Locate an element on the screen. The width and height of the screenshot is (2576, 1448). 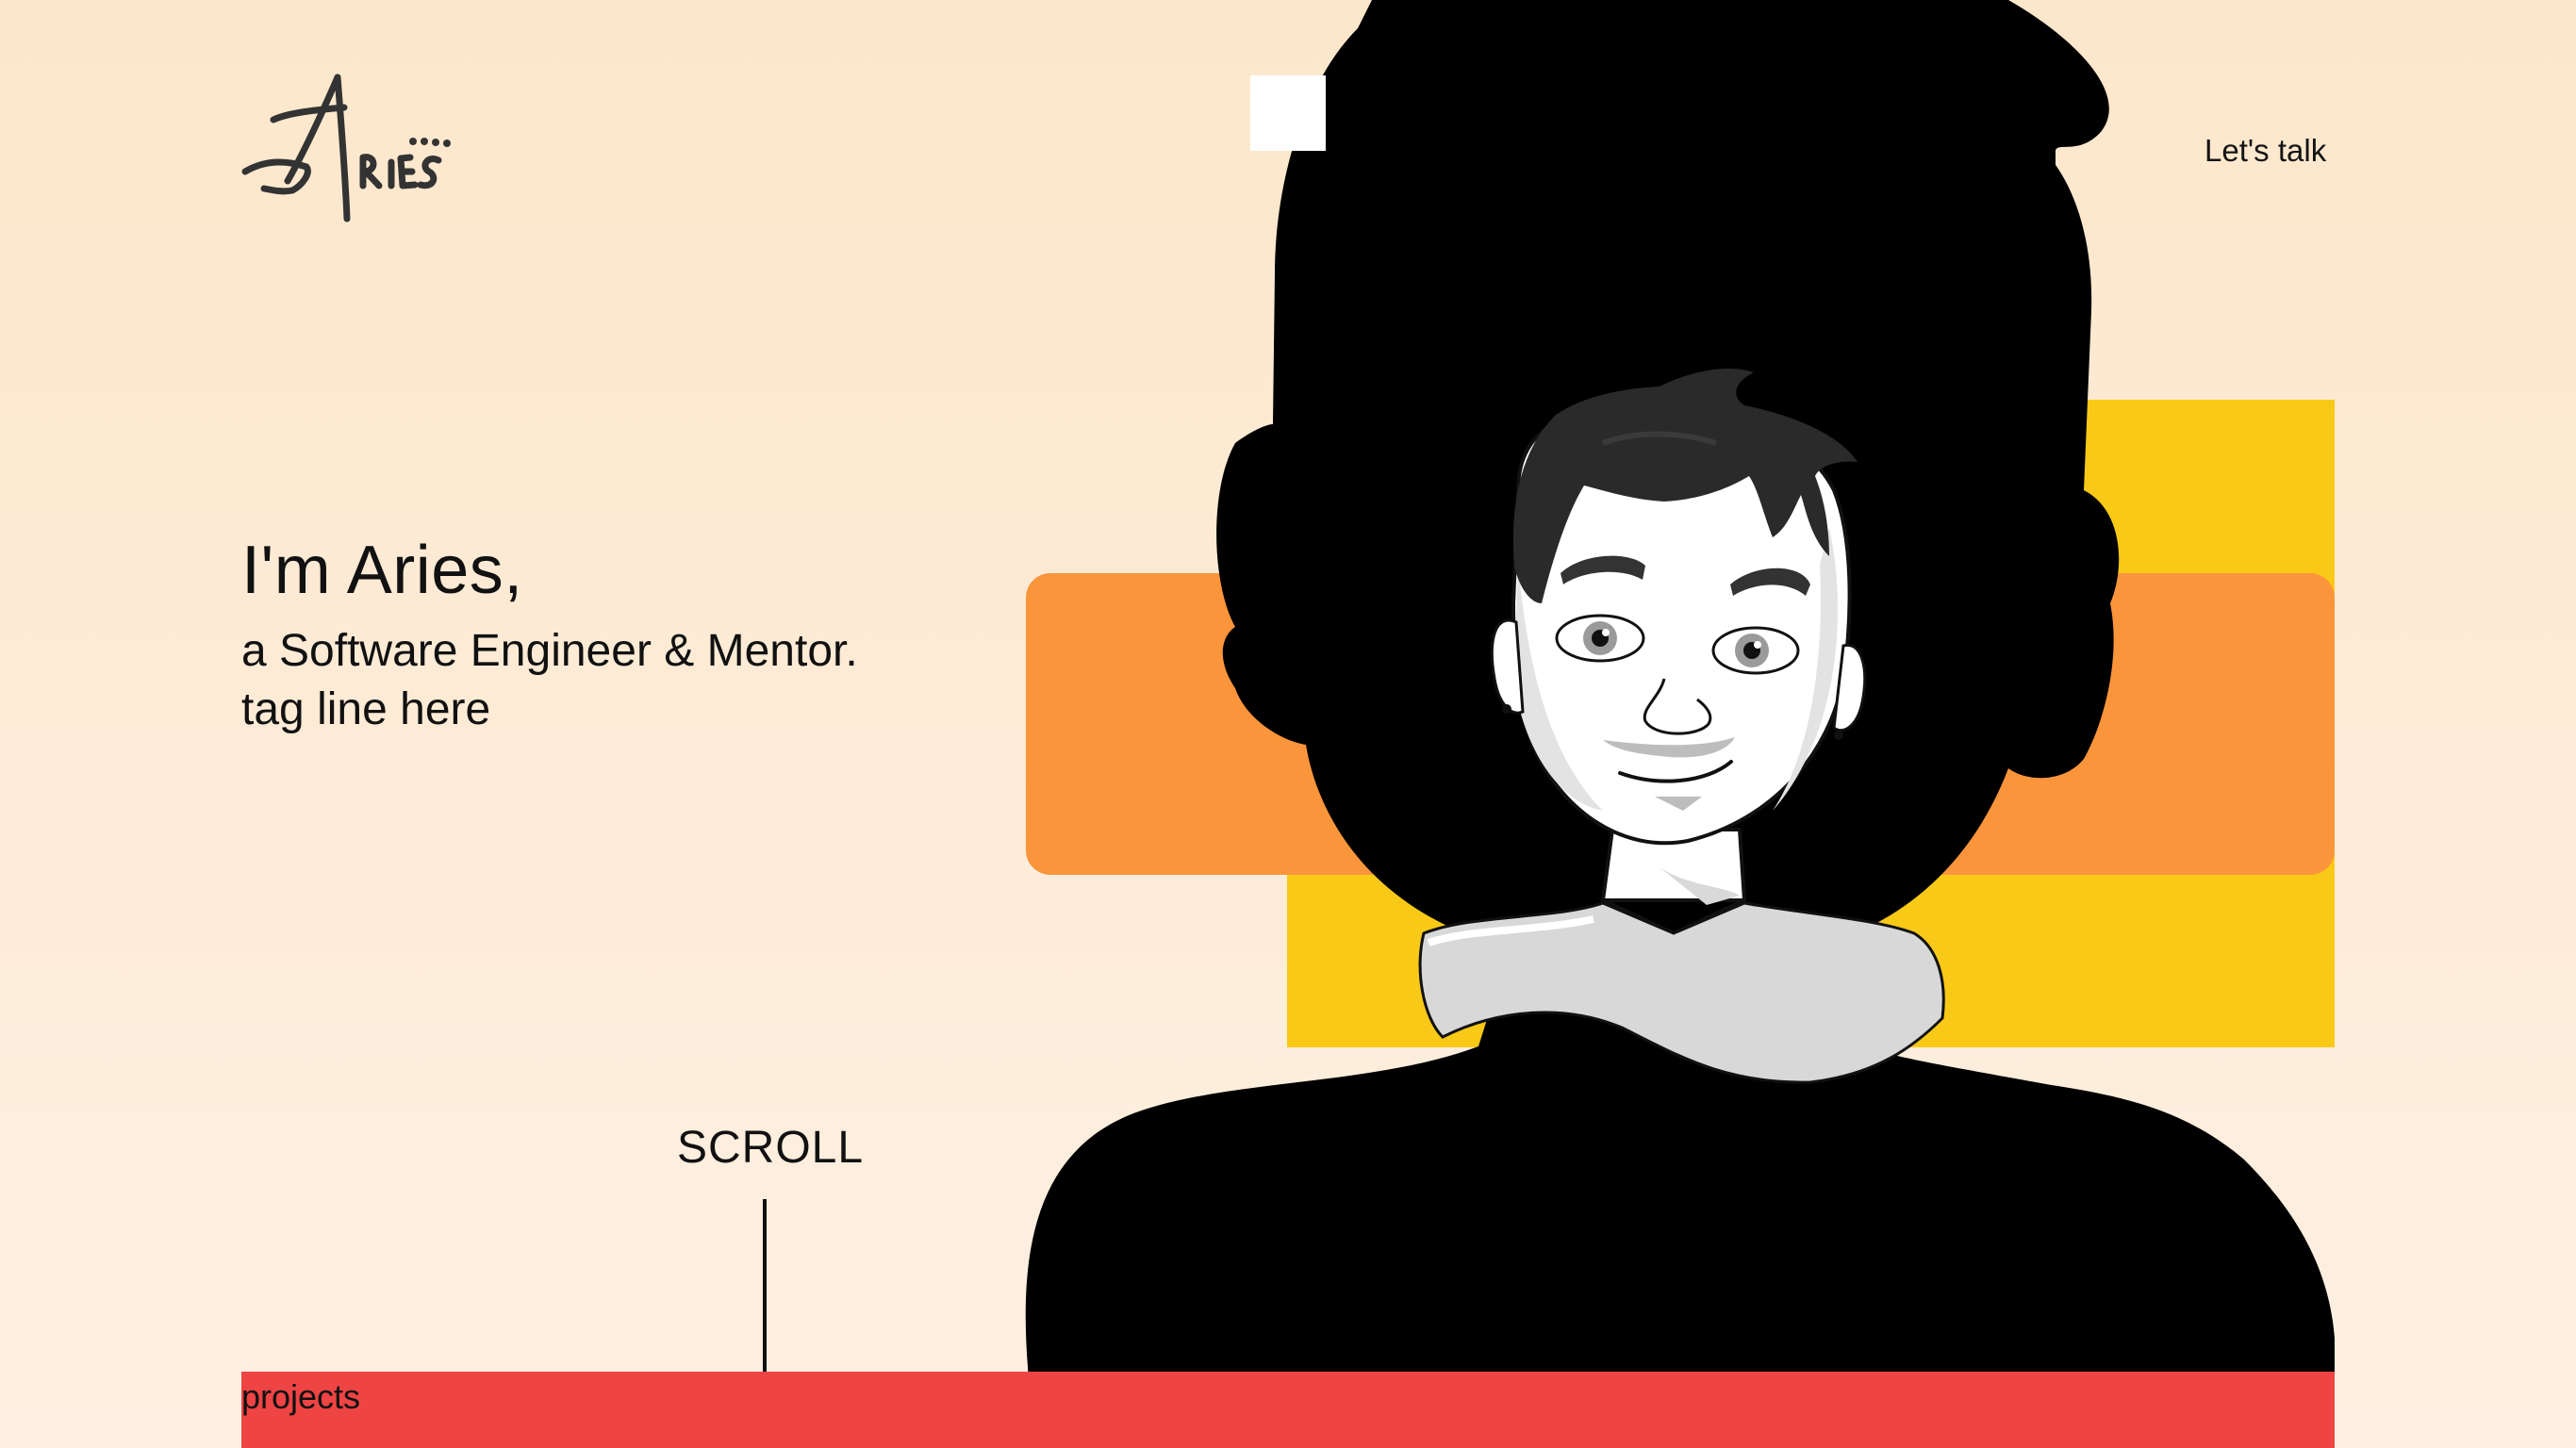
hero-subtitle: a Software Engineer & Mentor. is located at coordinates (549, 651).